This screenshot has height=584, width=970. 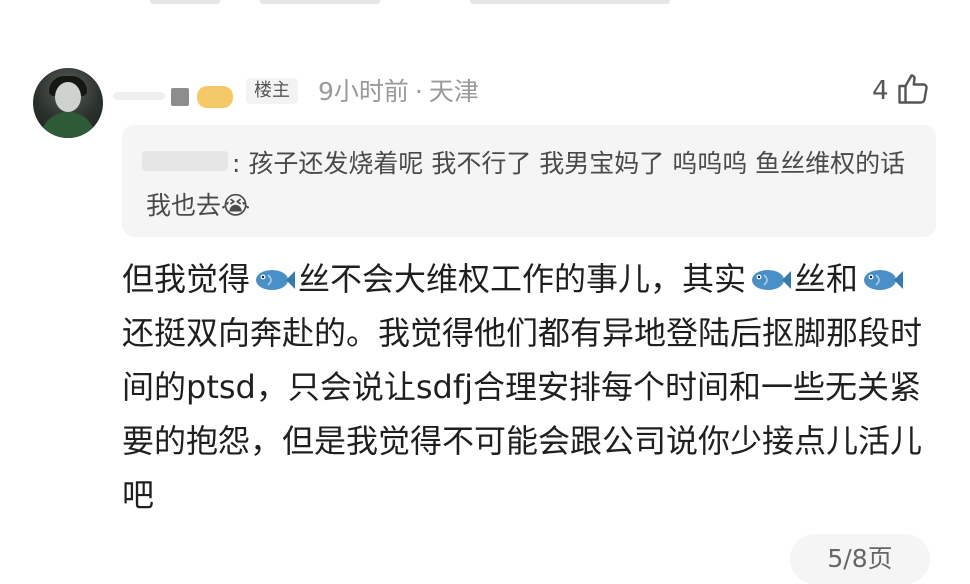 I want to click on thumbs-up-icon, so click(x=913, y=91).